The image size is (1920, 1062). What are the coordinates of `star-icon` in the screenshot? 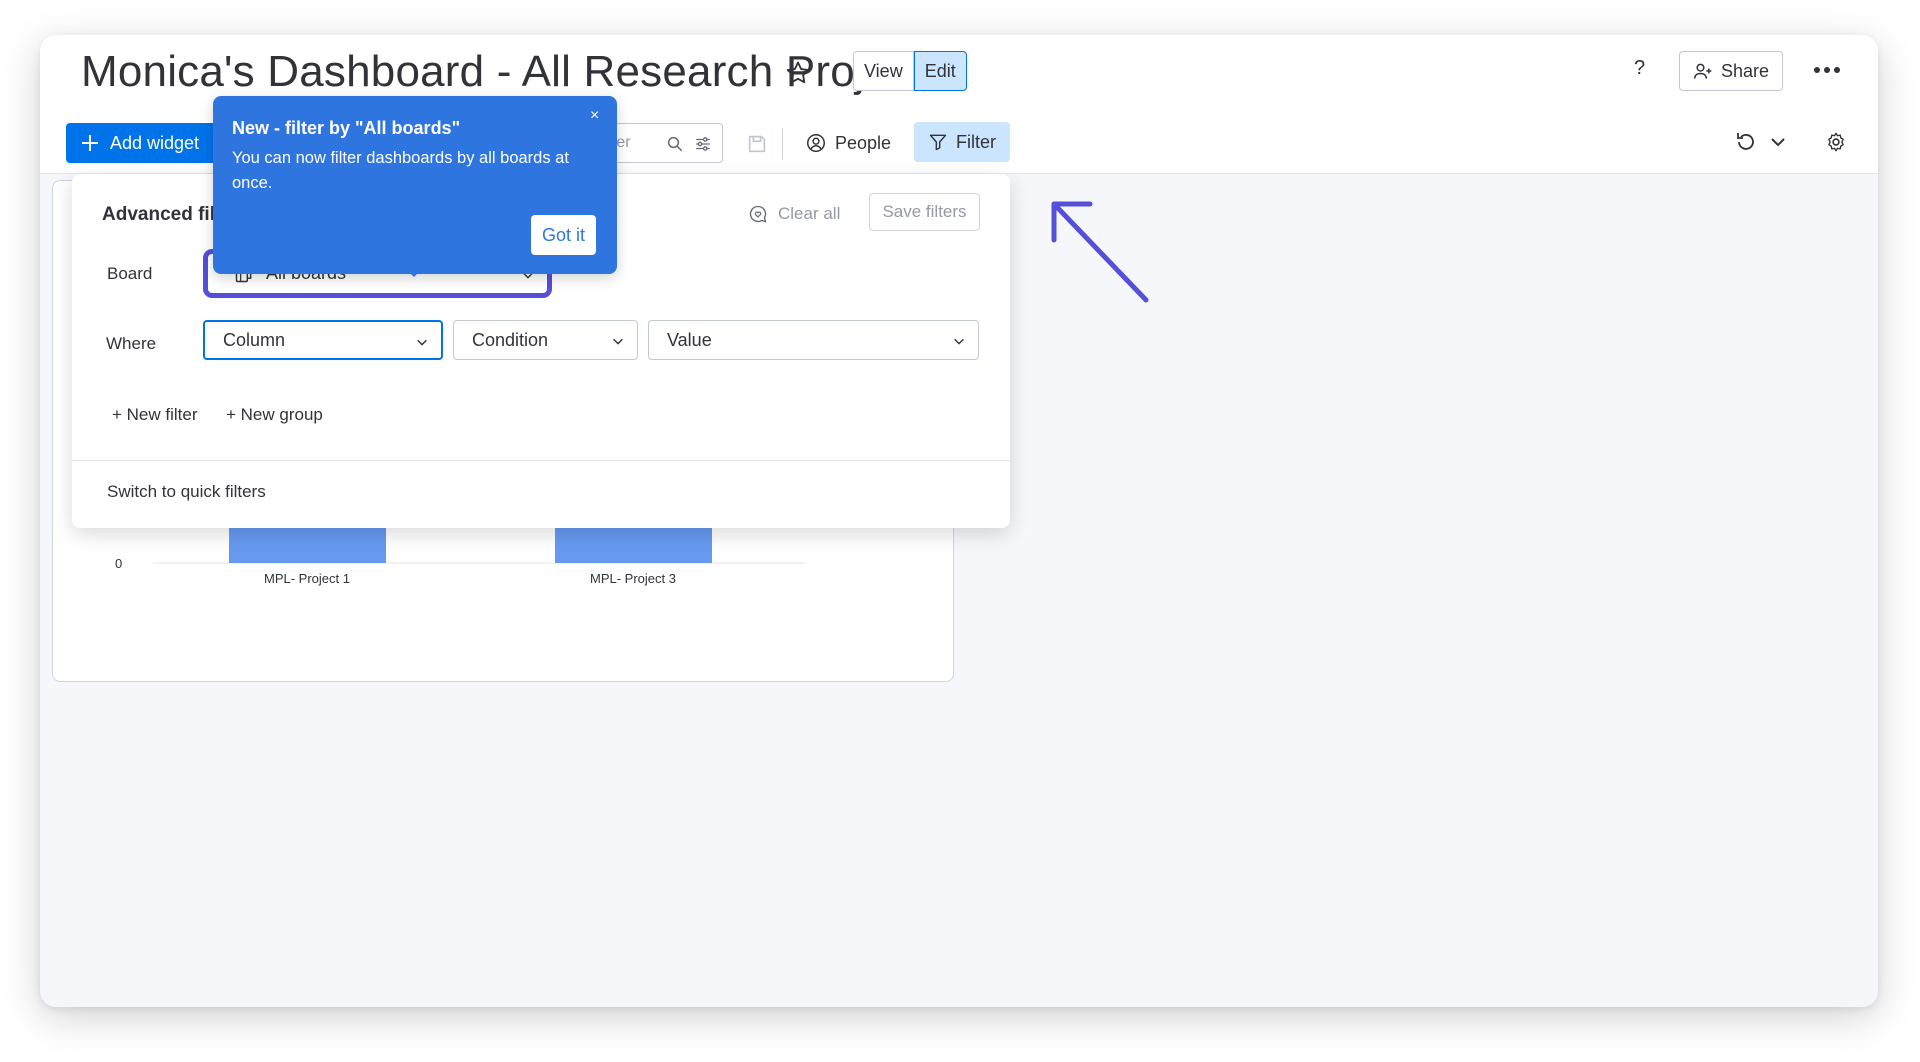 It's located at (798, 73).